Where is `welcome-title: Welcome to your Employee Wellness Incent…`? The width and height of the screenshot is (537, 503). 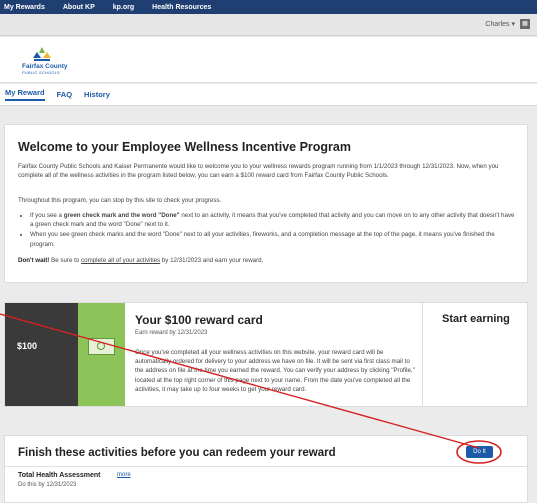
welcome-title: Welcome to your Employee Wellness Incent… is located at coordinates (184, 147).